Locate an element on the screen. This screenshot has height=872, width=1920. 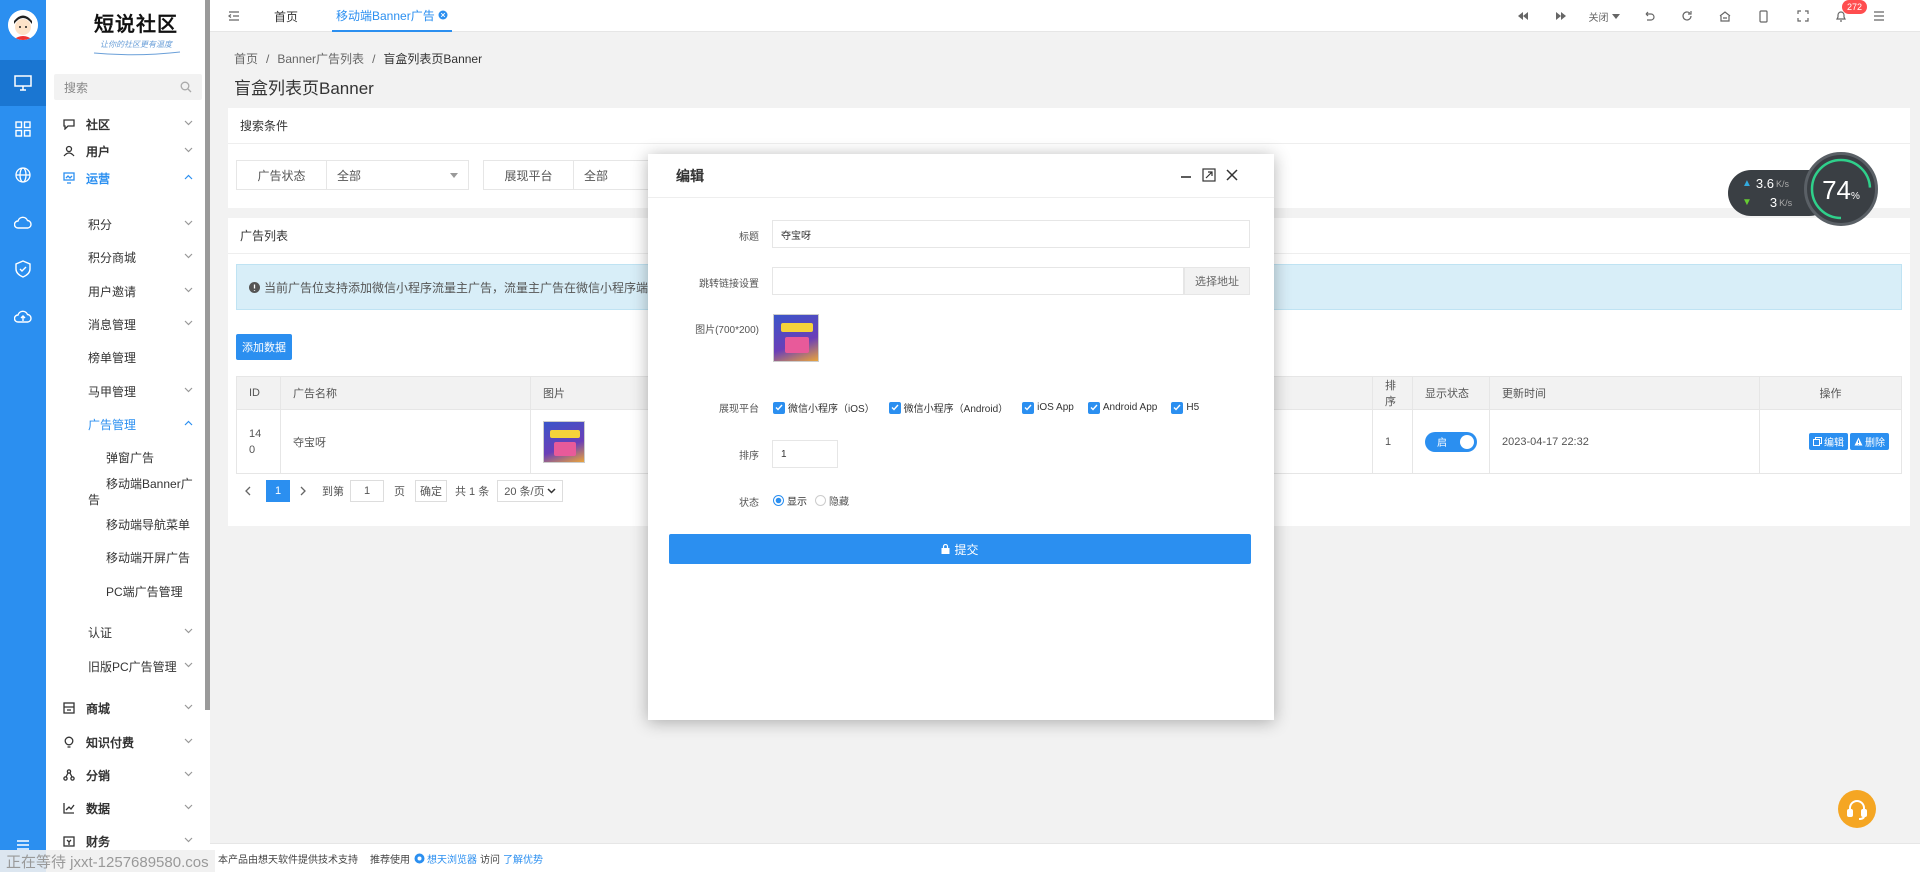
menu-item-knowledge: 知识付费 is located at coordinates (125, 742).